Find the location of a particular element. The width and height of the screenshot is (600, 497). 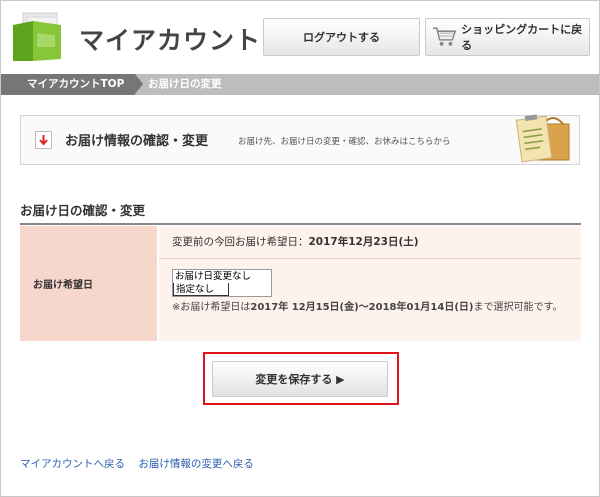

breadcrumb-item-mypage-top: マイアカウントTOP is located at coordinates (68, 84).